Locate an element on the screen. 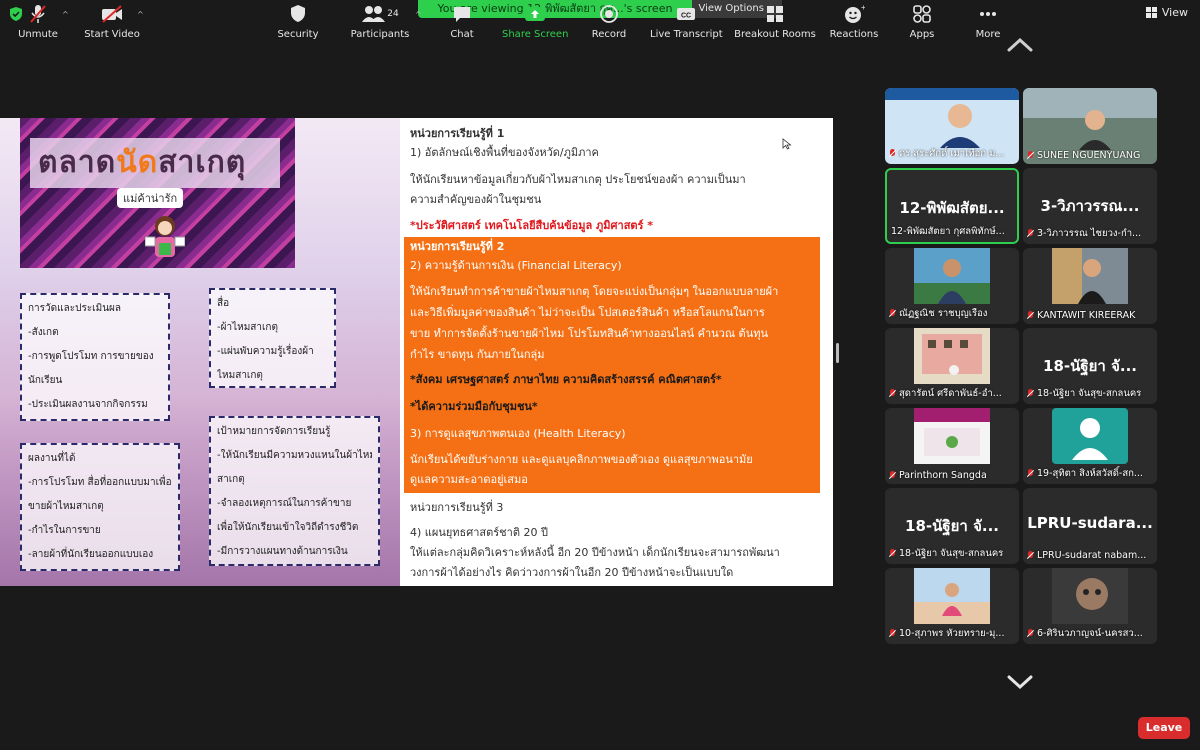 The width and height of the screenshot is (1200, 750). unit1-title: หน่วยการเรียนรู้ที่ 1 is located at coordinates (457, 133).